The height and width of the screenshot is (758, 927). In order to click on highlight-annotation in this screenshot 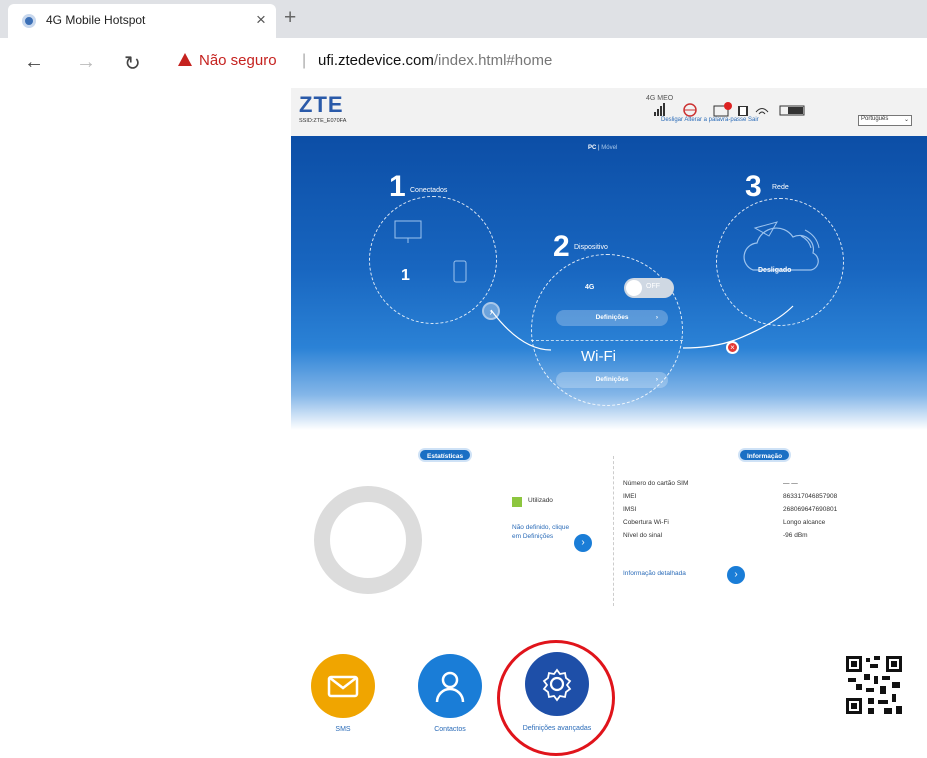, I will do `click(556, 698)`.